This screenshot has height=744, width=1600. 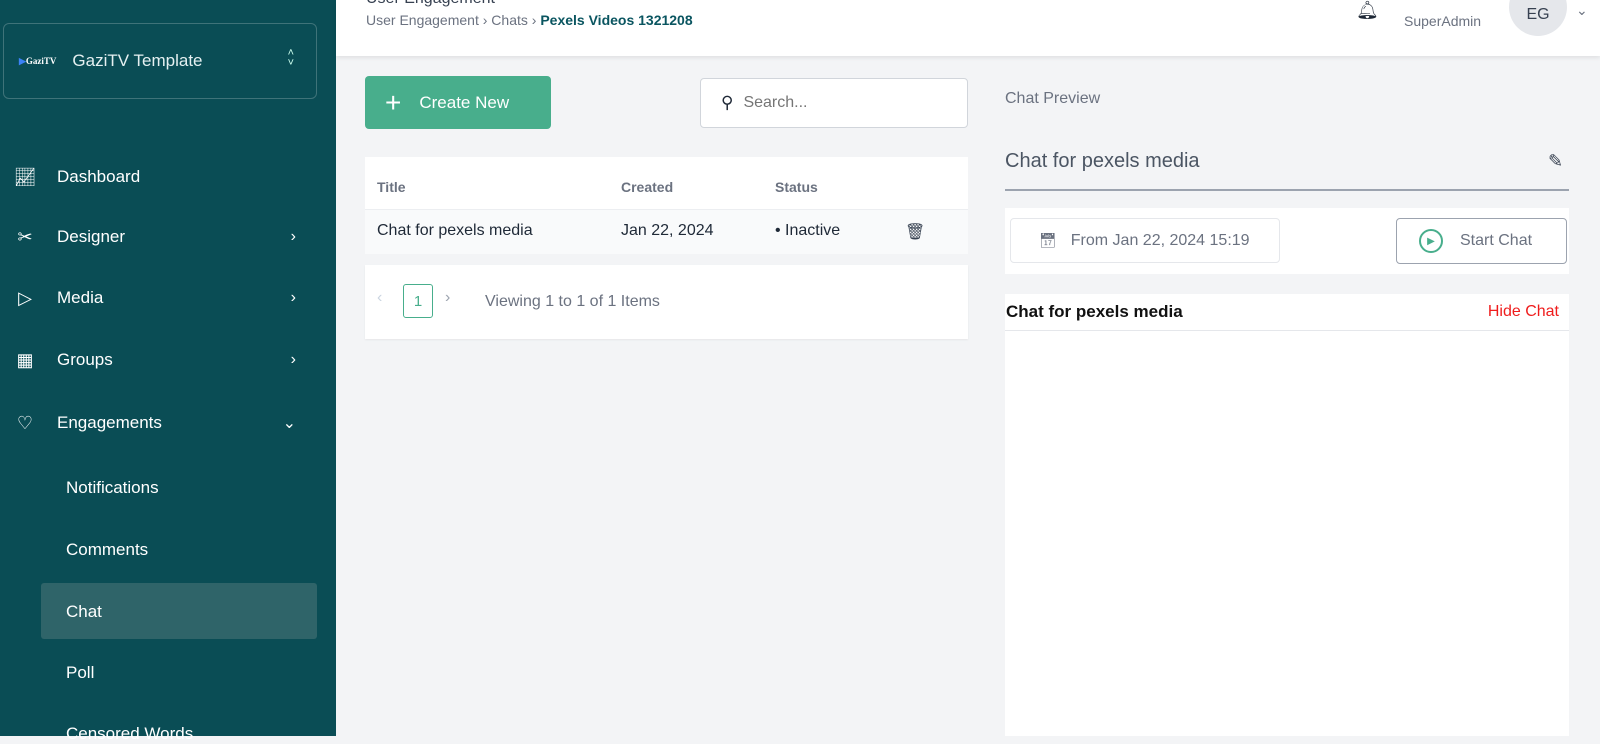 I want to click on sidebar-subitem-censored-words: Censored Words, so click(x=129, y=734).